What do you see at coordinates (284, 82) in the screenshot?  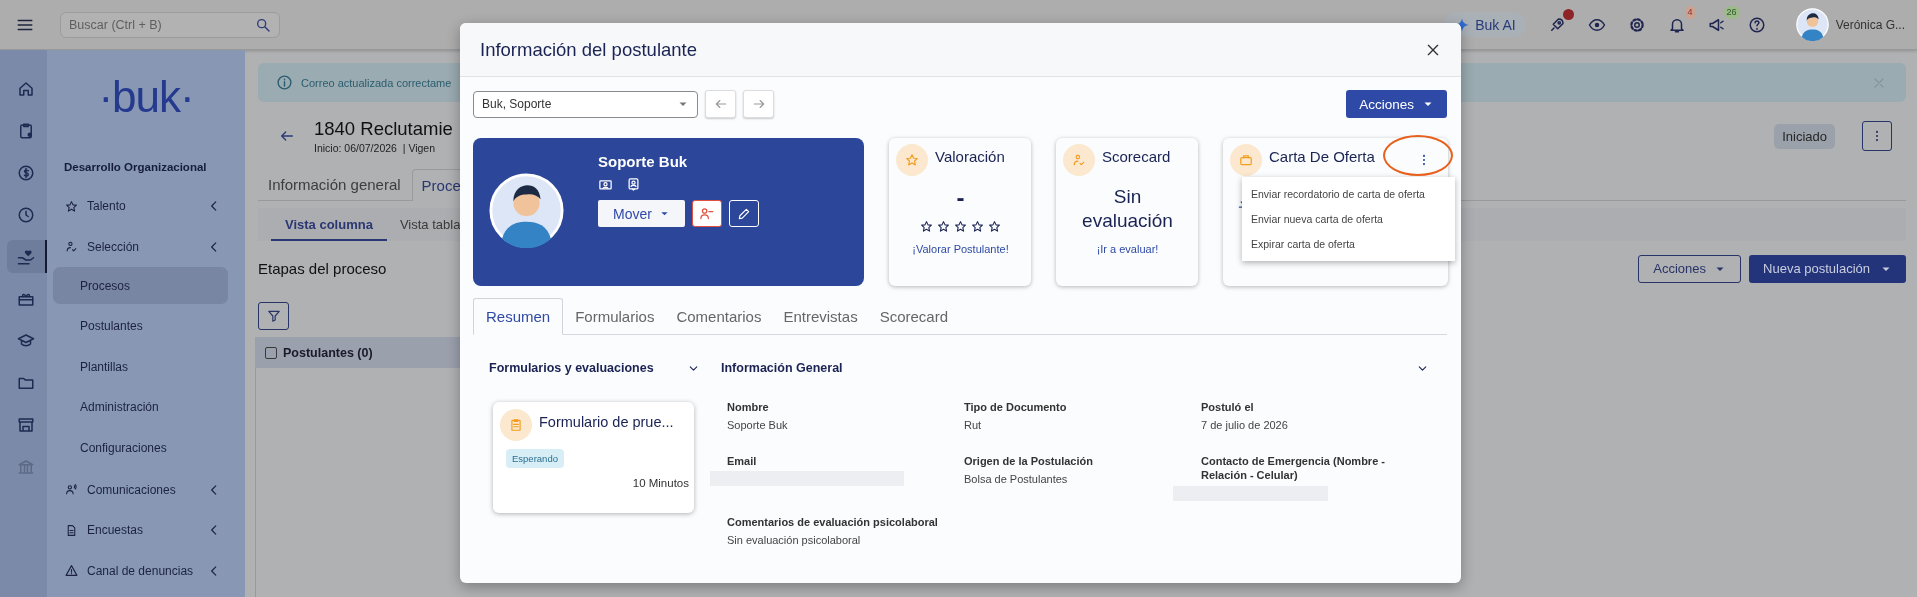 I see `info-icon` at bounding box center [284, 82].